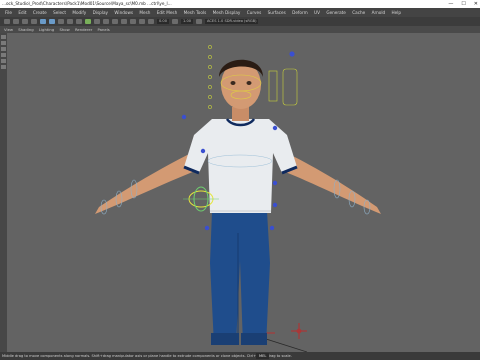 This screenshot has height=360, width=480. What do you see at coordinates (3, 61) in the screenshot?
I see `rotate-tool-icon` at bounding box center [3, 61].